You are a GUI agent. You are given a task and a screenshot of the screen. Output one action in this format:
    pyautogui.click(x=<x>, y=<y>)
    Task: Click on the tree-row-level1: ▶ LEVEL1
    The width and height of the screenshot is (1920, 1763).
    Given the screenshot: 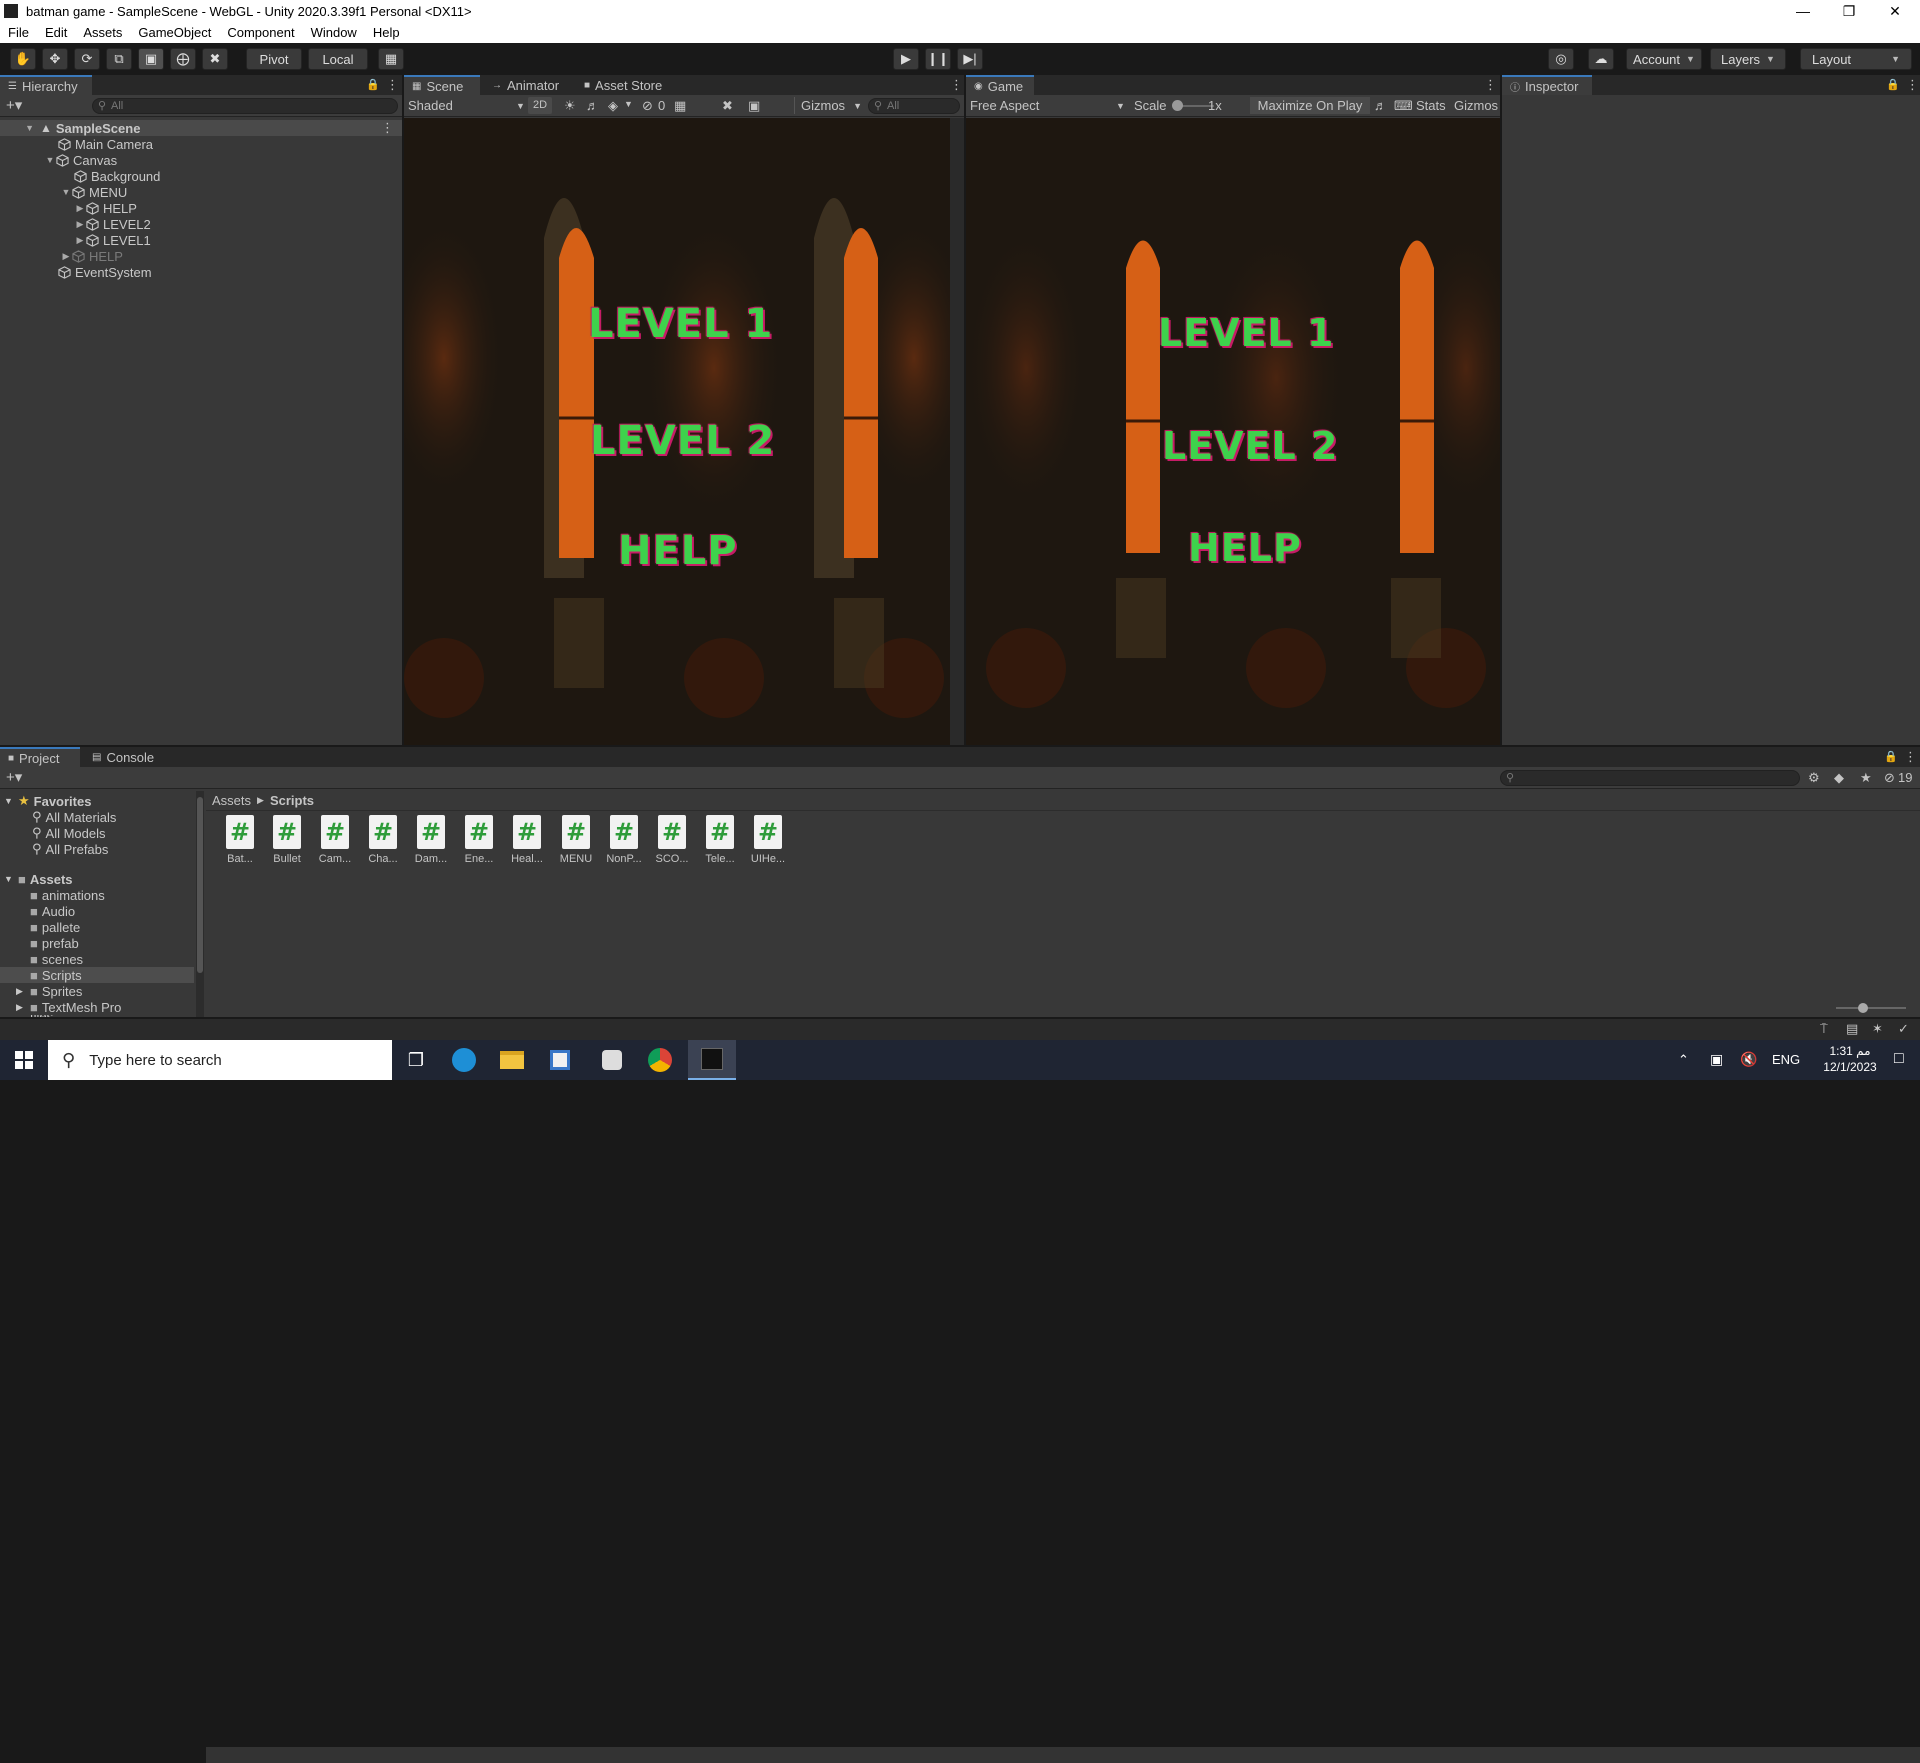 What is the action you would take?
    pyautogui.click(x=112, y=240)
    